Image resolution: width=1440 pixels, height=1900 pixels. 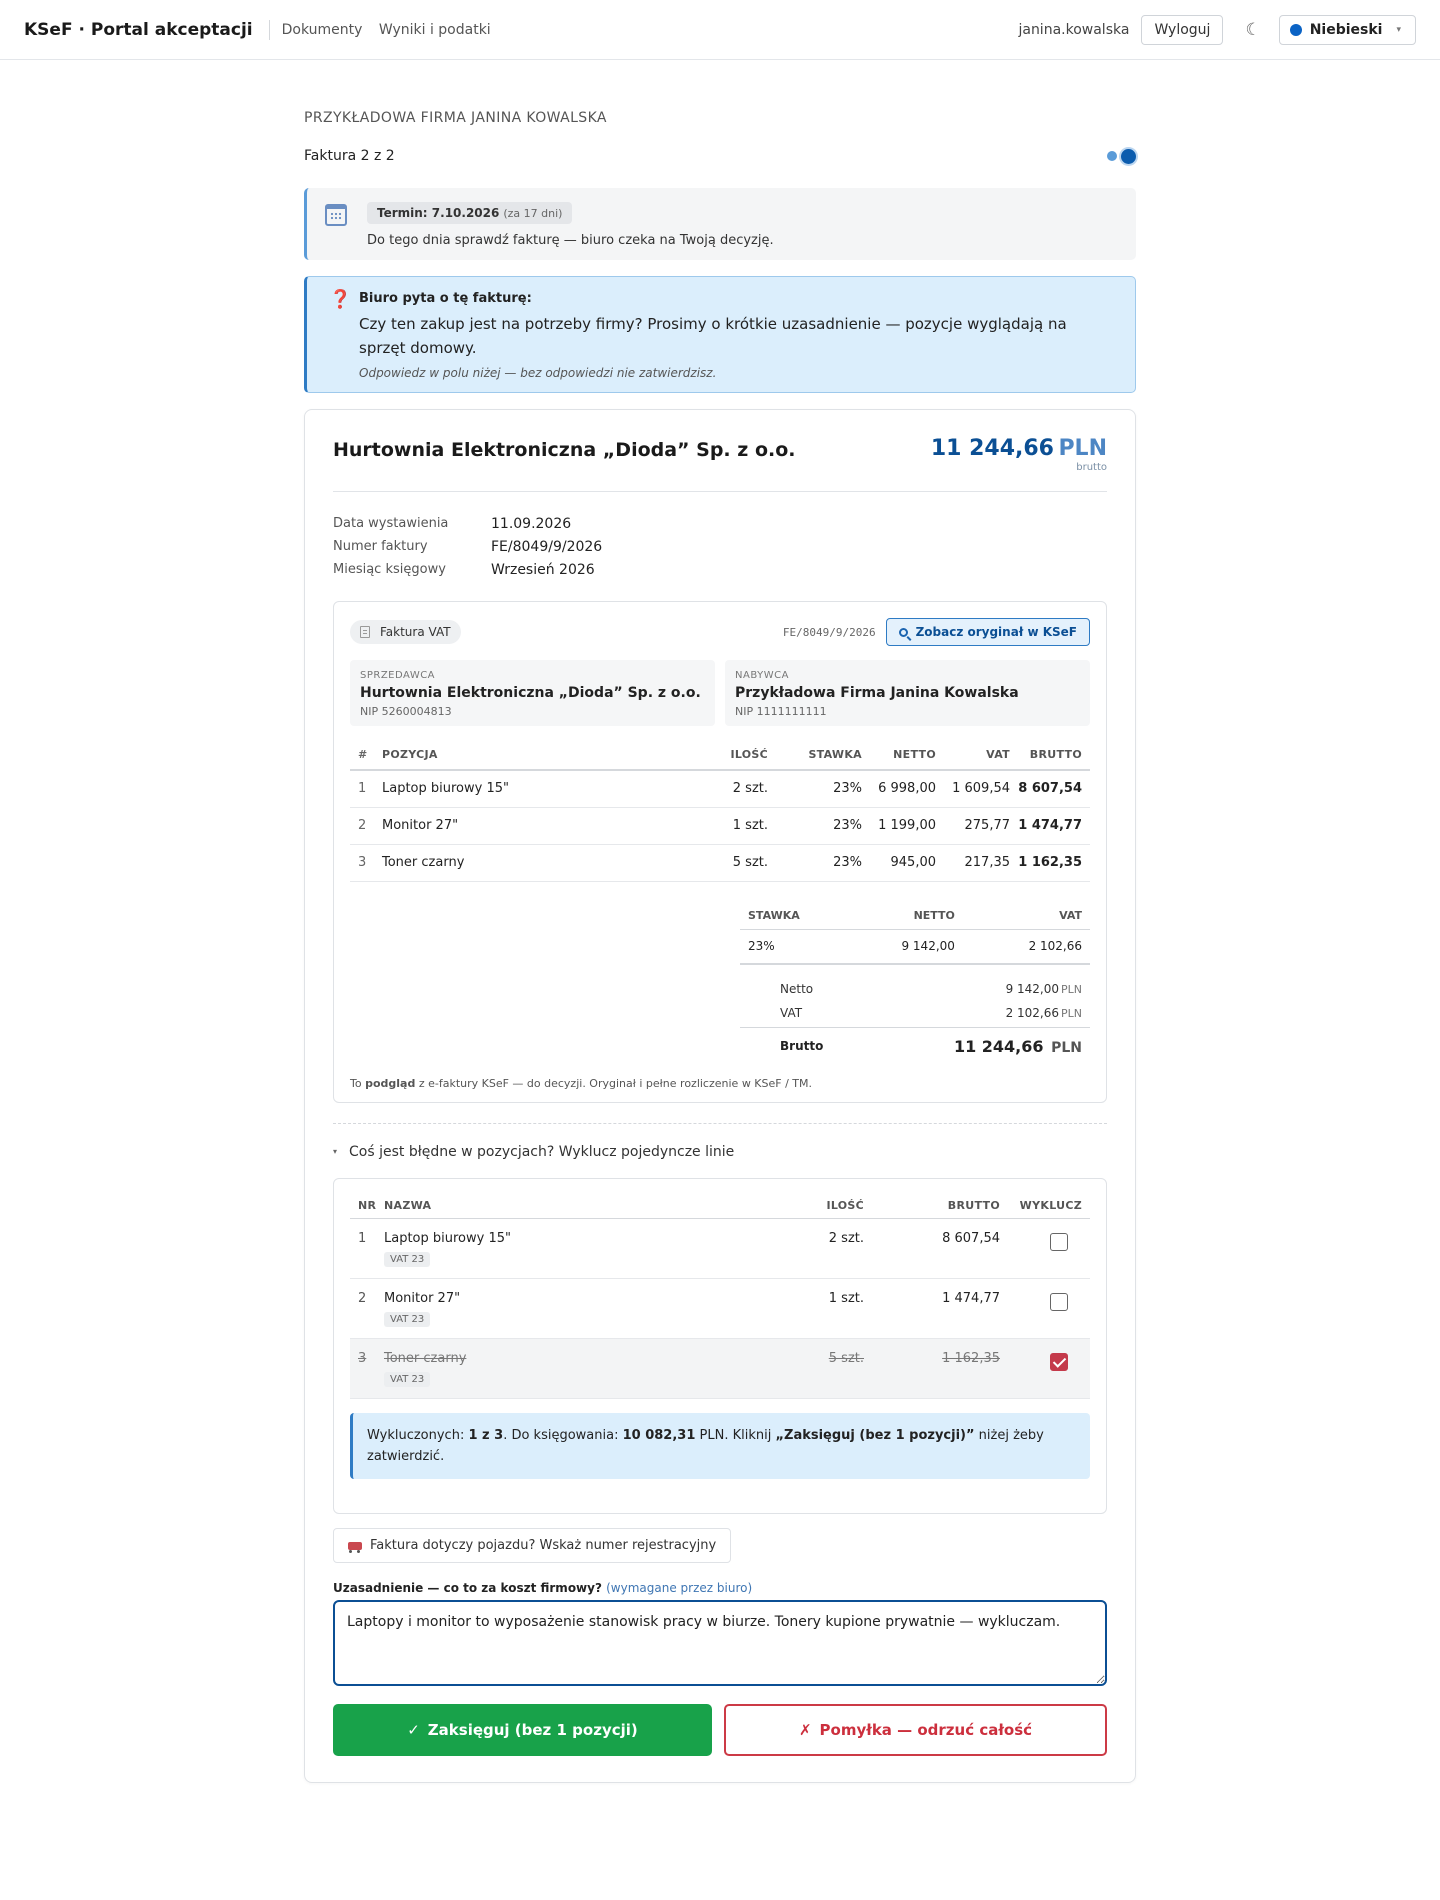 I want to click on cell-qty: 2 szt., so click(x=733, y=789).